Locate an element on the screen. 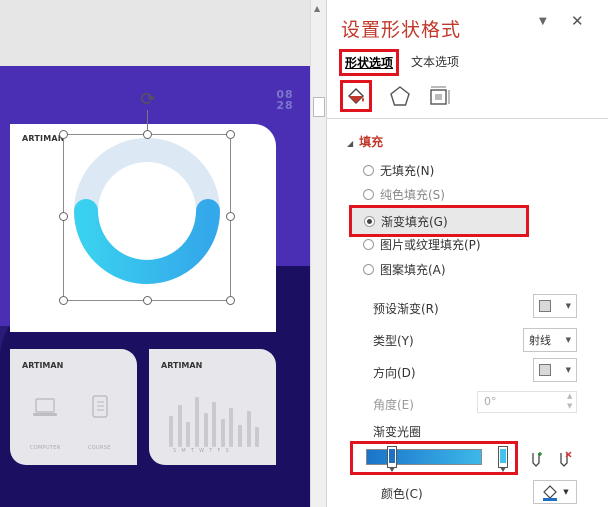  radio-solid-fill: 纯色填充(S) is located at coordinates (404, 194).